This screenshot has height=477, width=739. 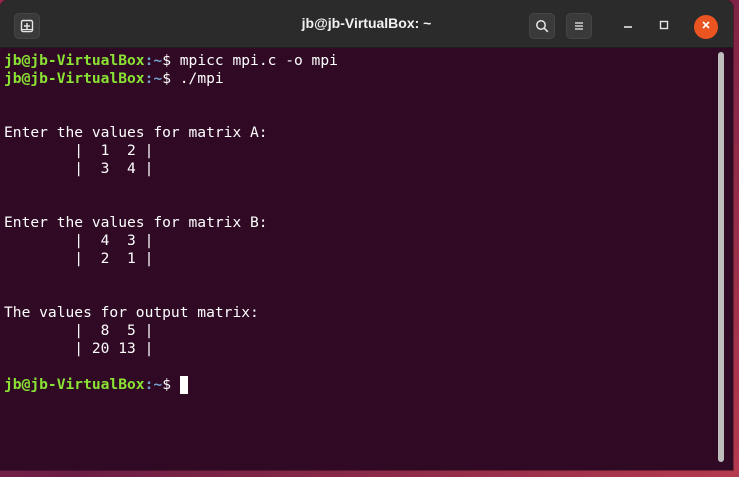 I want to click on text-cursor, so click(x=183, y=385).